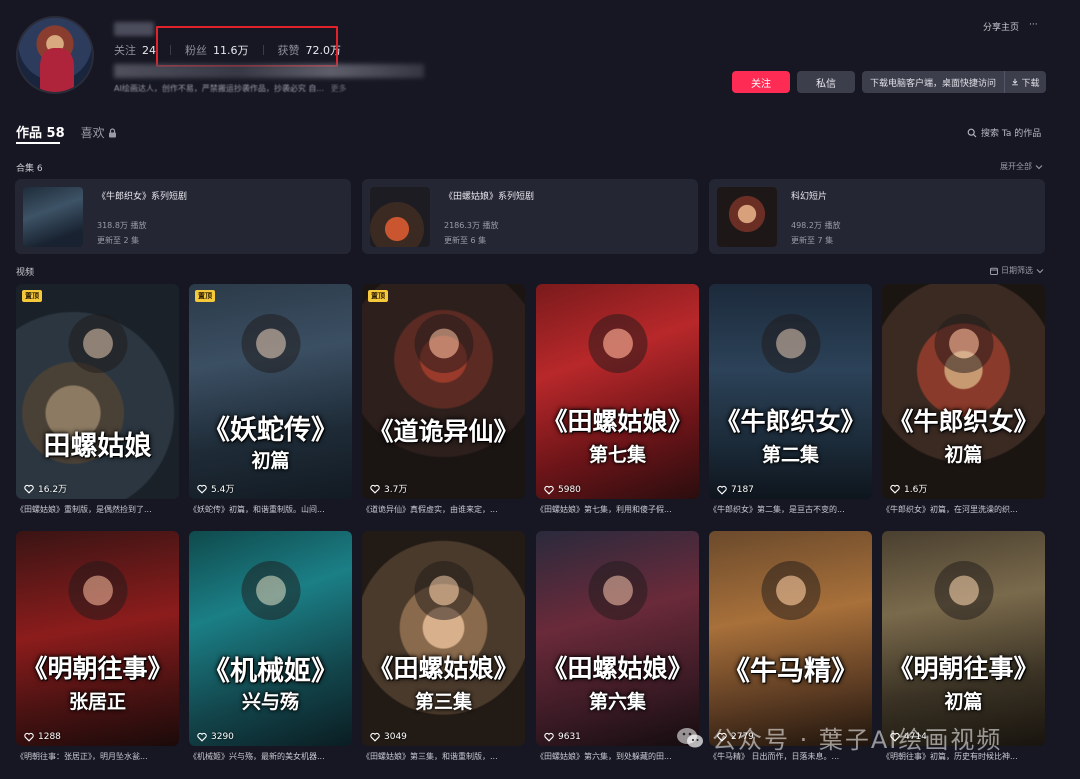 Image resolution: width=1080 pixels, height=779 pixels. Describe the element at coordinates (97, 702) in the screenshot. I see `thumbnail-subtitle: 张居正` at that location.